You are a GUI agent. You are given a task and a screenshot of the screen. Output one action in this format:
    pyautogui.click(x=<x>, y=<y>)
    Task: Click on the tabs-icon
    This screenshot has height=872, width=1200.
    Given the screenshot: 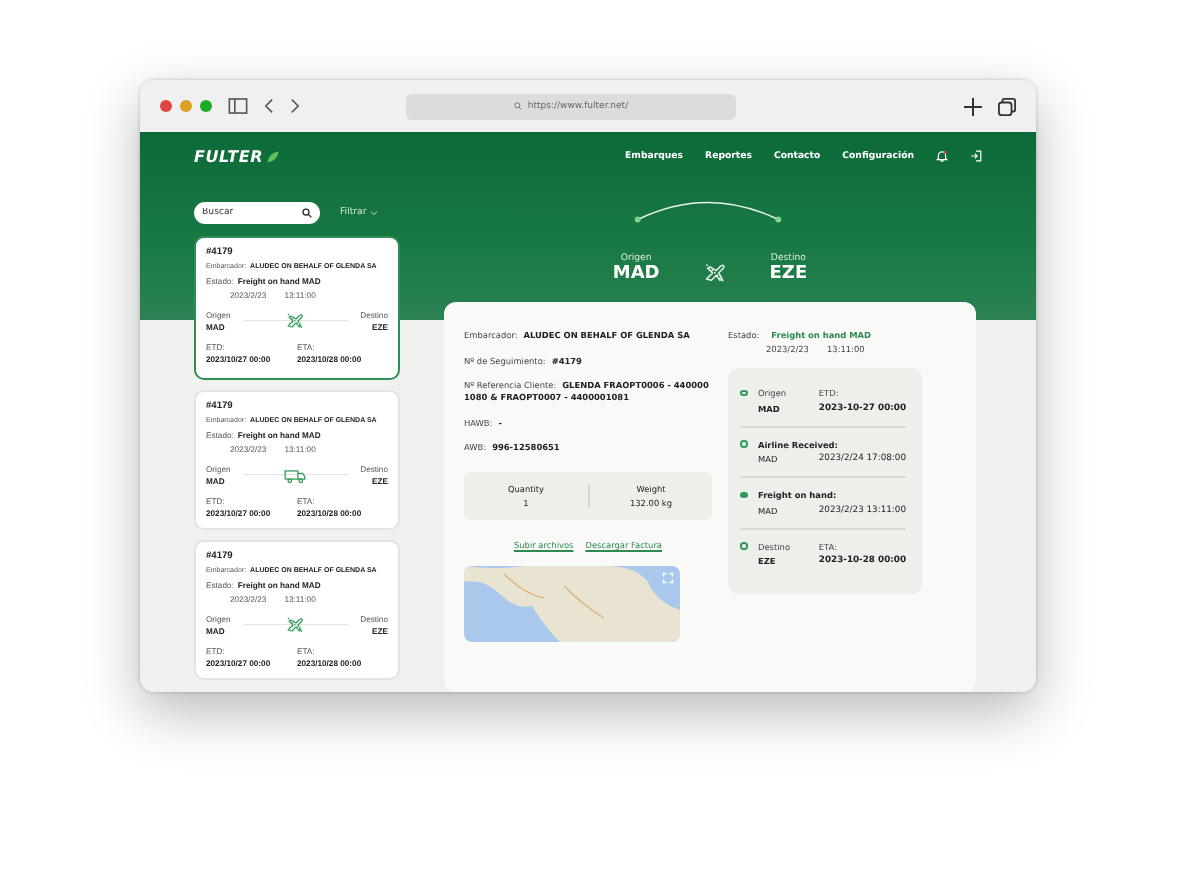 What is the action you would take?
    pyautogui.click(x=1007, y=106)
    